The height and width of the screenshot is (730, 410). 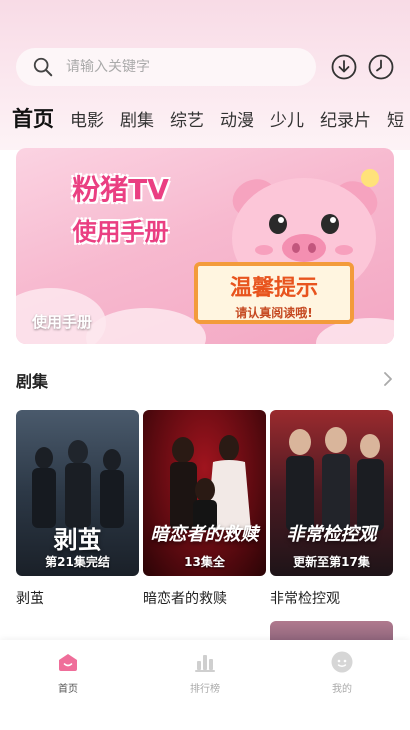 What do you see at coordinates (274, 313) in the screenshot?
I see `sign-subtitle: 请认真阅读哦!` at bounding box center [274, 313].